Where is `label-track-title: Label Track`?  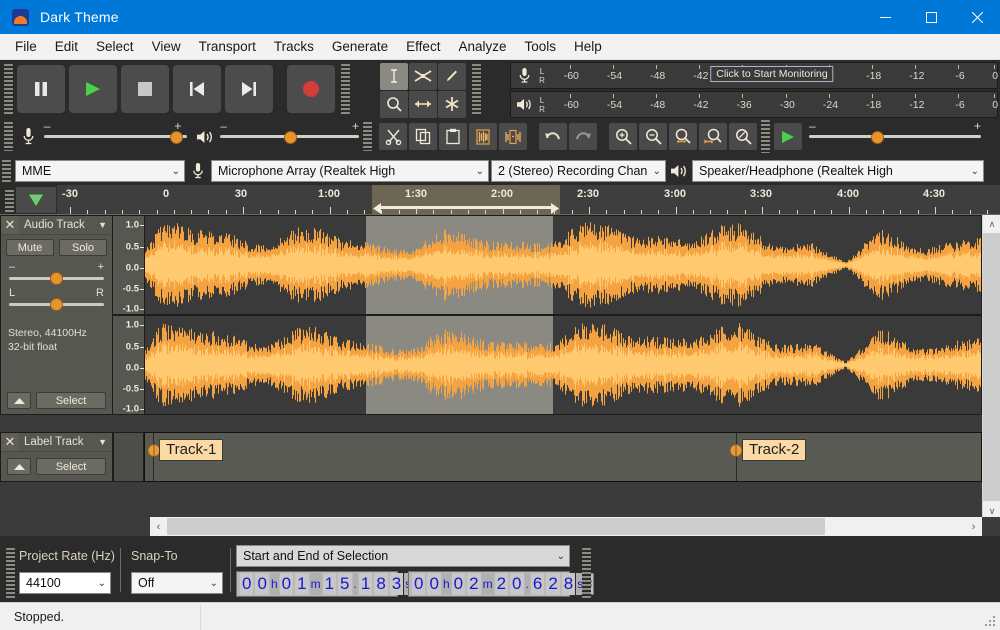 label-track-title: Label Track is located at coordinates (53, 442).